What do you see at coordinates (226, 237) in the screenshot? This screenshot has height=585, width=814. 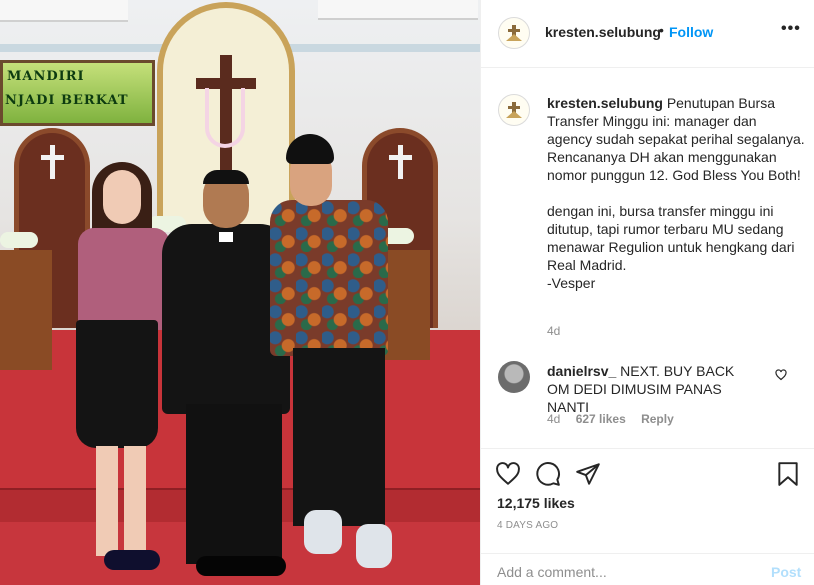 I see `clerical-collar` at bounding box center [226, 237].